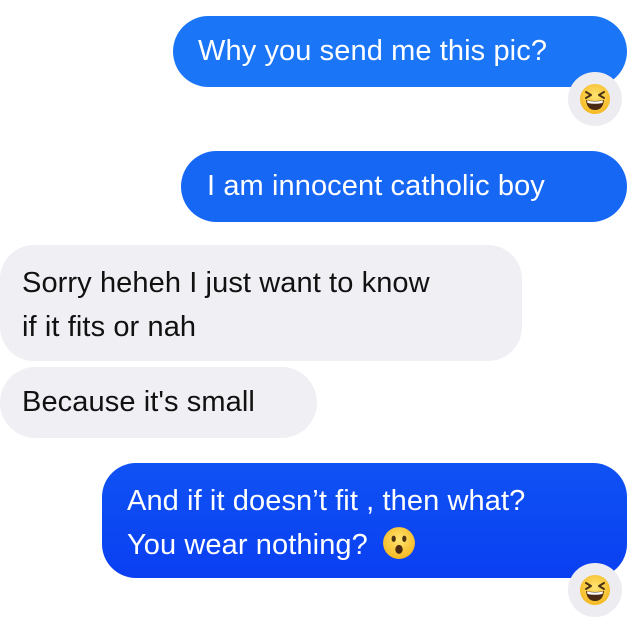  I want to click on message-text-line: if it fits or nah, so click(109, 327).